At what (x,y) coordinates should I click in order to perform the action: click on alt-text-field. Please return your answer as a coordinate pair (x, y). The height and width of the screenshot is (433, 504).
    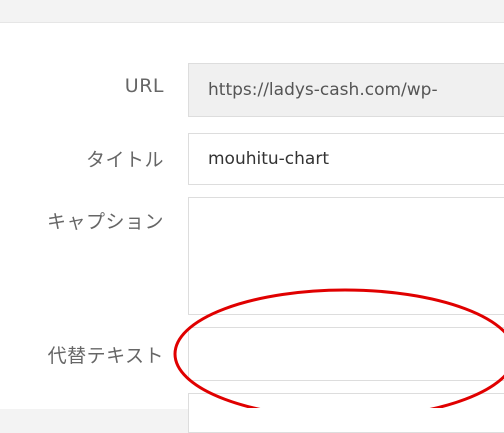
    Looking at the image, I should click on (346, 354).